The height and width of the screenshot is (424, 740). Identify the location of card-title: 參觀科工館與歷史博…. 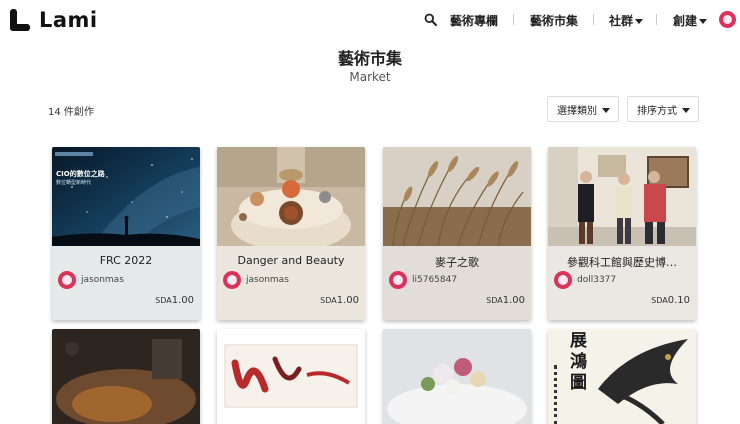
(622, 262).